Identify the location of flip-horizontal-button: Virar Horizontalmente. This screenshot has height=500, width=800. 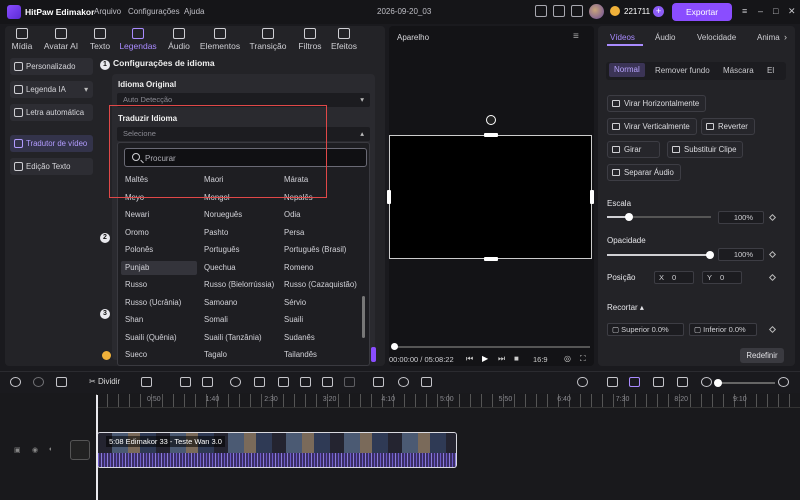
(657, 103).